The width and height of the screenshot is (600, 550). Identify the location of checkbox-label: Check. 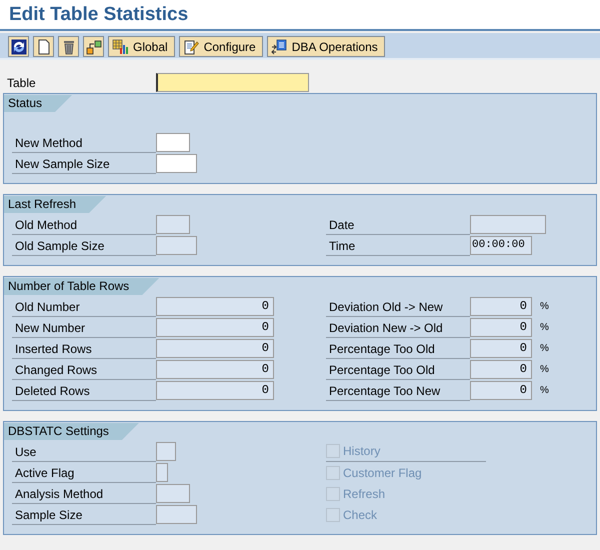
(360, 515).